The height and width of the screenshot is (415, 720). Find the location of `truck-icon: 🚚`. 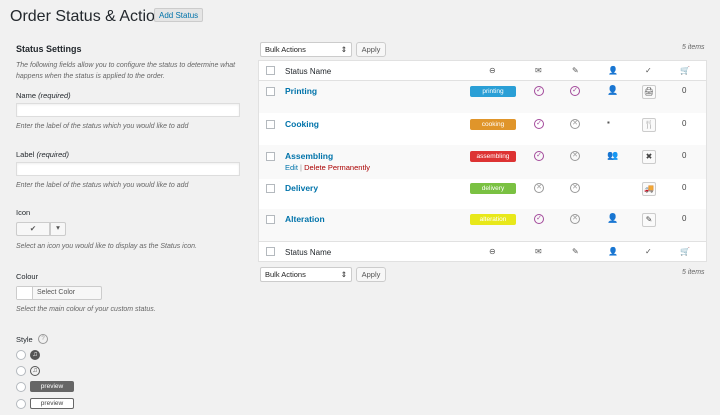

truck-icon: 🚚 is located at coordinates (649, 189).